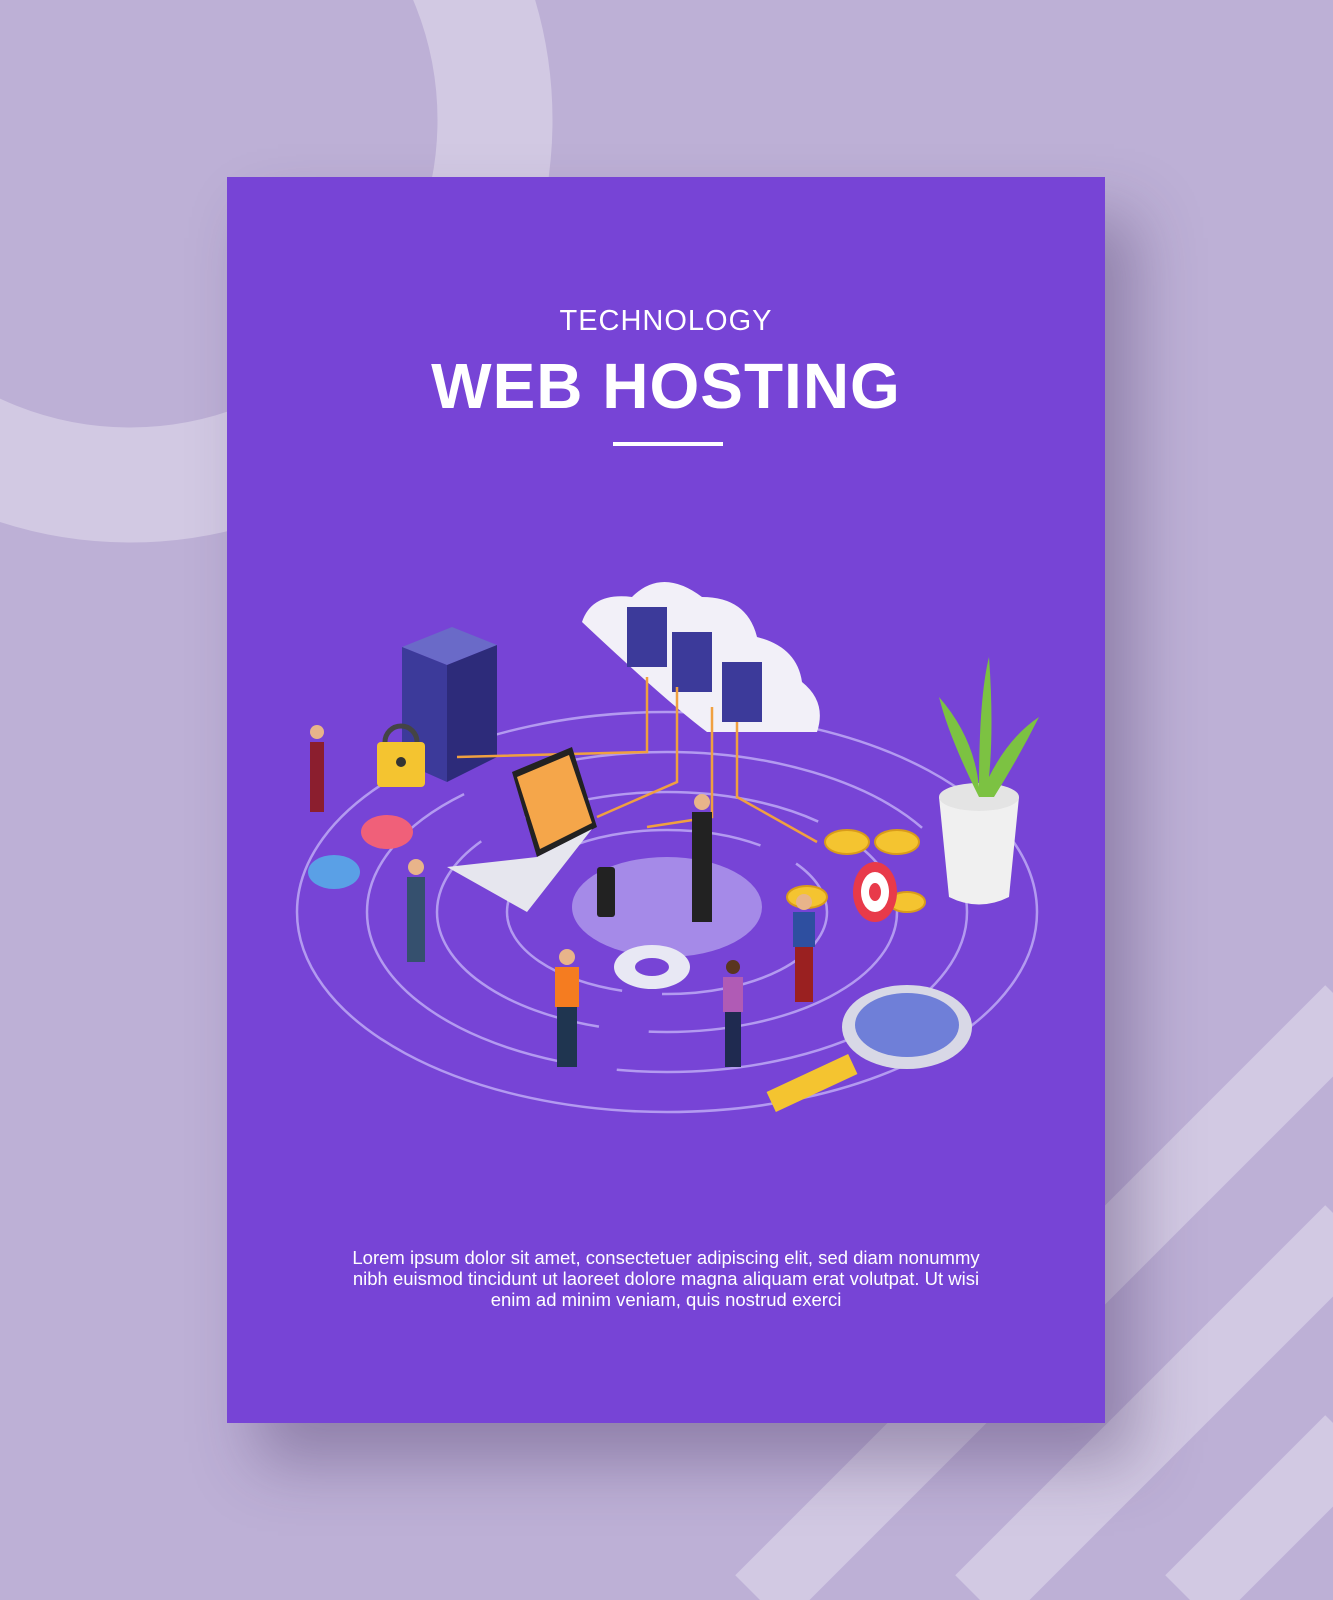 Image resolution: width=1333 pixels, height=1600 pixels. Describe the element at coordinates (989, 781) in the screenshot. I see `plant-icon` at that location.